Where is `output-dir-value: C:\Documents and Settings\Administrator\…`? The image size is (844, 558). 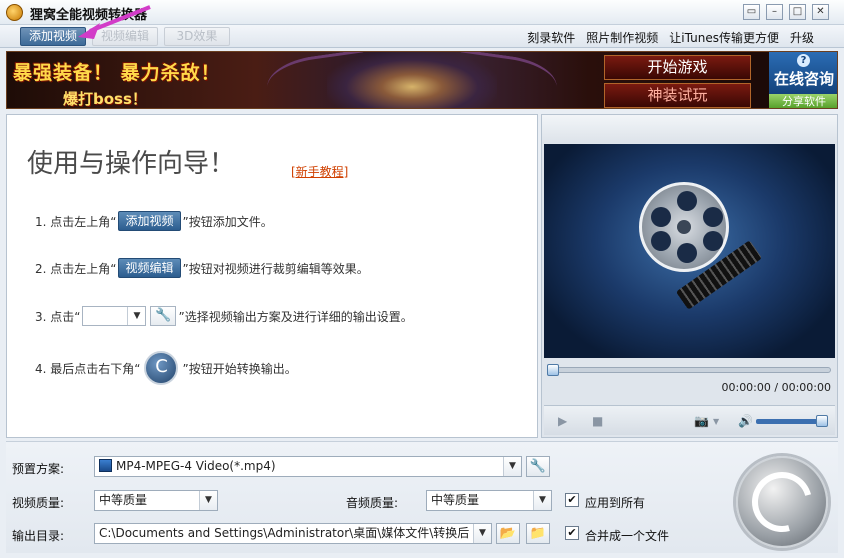 output-dir-value: C:\Documents and Settings\Administrator\… is located at coordinates (284, 533).